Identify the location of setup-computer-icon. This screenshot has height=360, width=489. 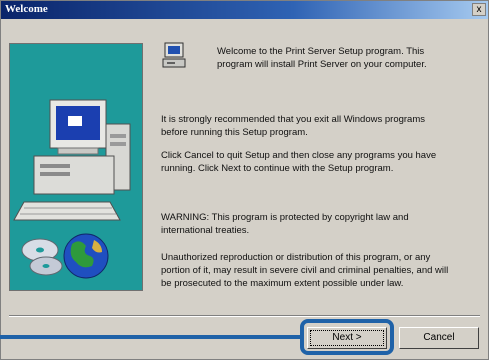
(174, 55).